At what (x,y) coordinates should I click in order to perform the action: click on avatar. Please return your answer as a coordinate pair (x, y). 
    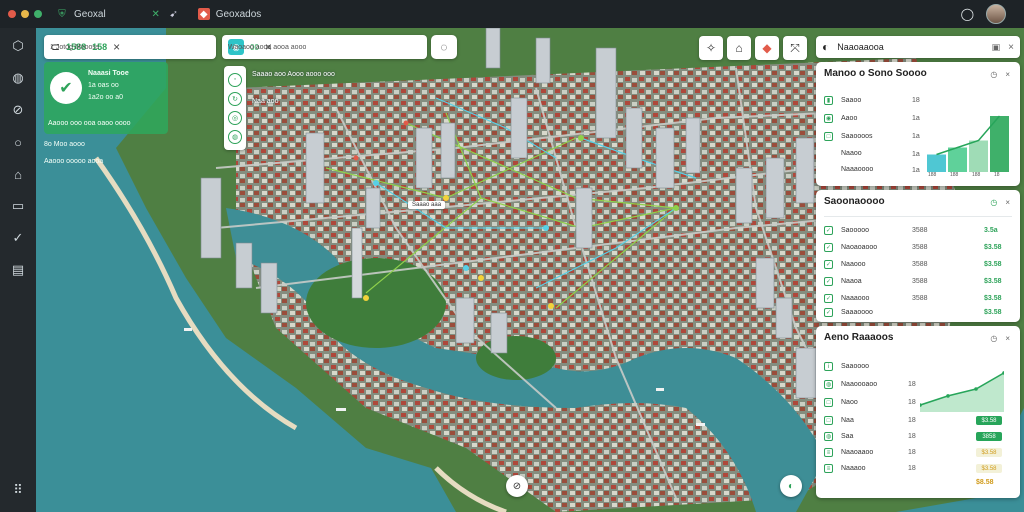
    Looking at the image, I should click on (996, 14).